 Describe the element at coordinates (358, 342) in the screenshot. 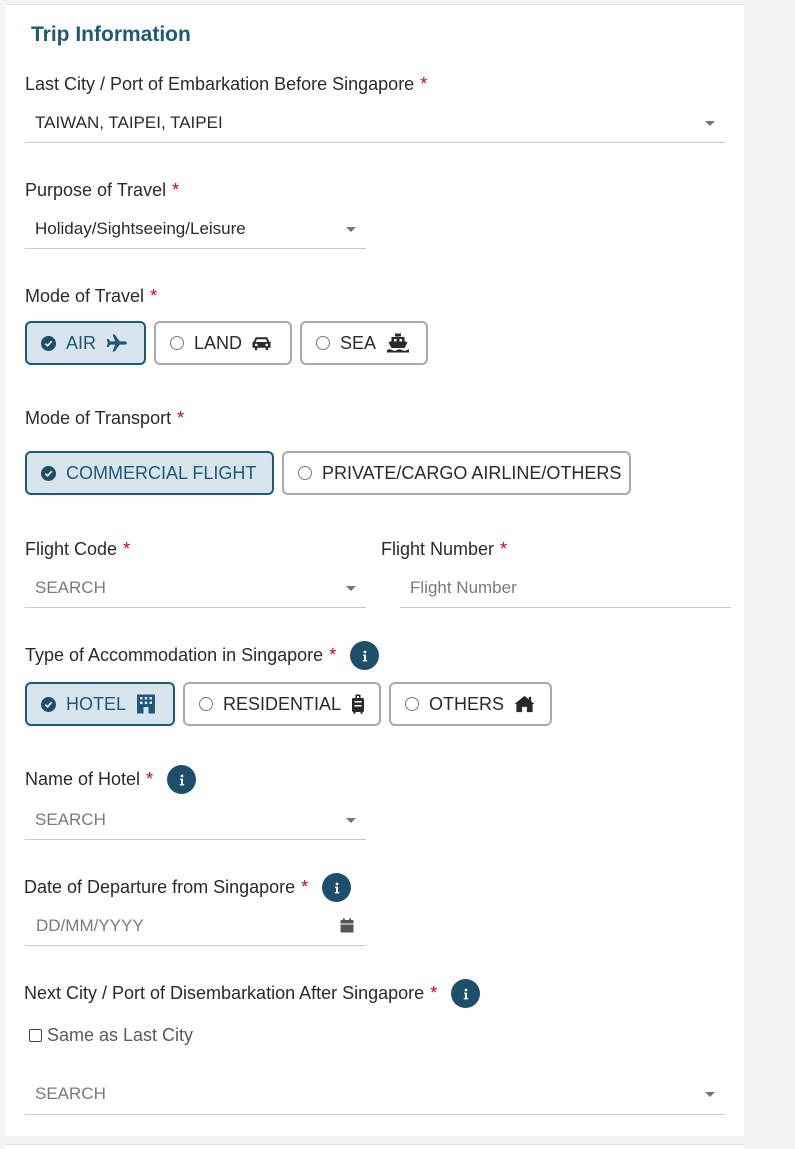

I see `mode-sea-label: SEA` at that location.